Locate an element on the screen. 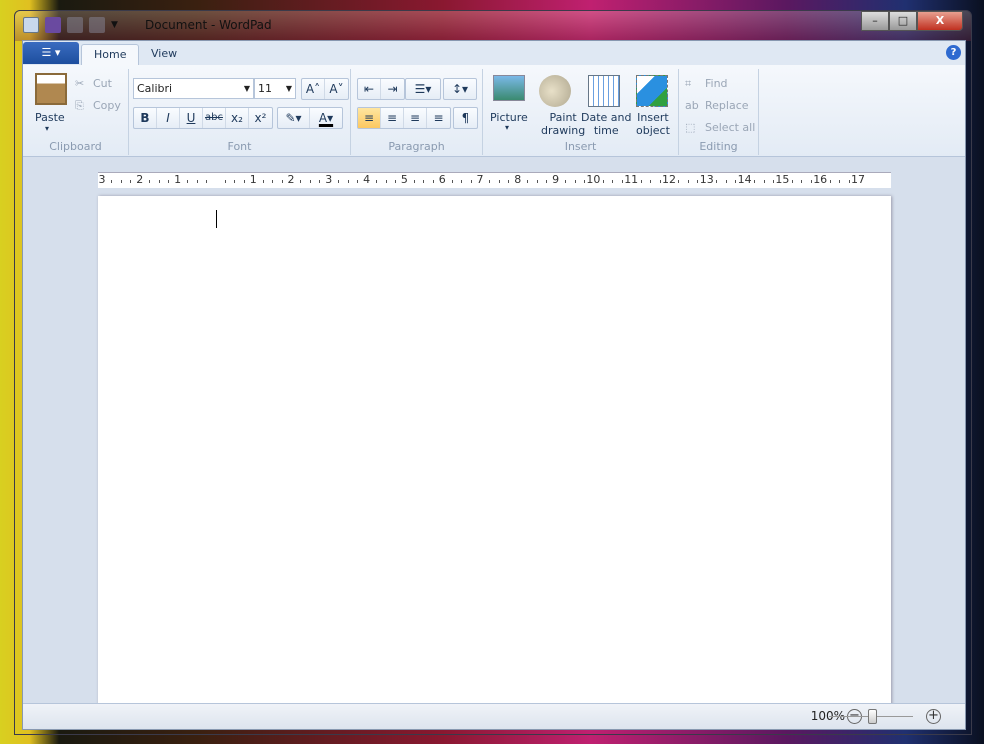 This screenshot has height=744, width=984. underline-button: U is located at coordinates (191, 118).